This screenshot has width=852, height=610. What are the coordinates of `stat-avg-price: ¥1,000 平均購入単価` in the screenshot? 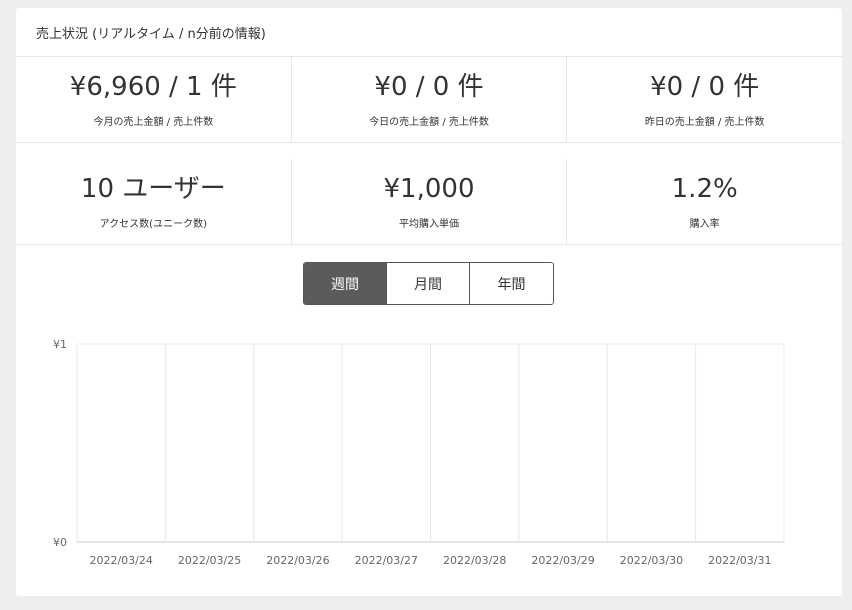 It's located at (430, 201).